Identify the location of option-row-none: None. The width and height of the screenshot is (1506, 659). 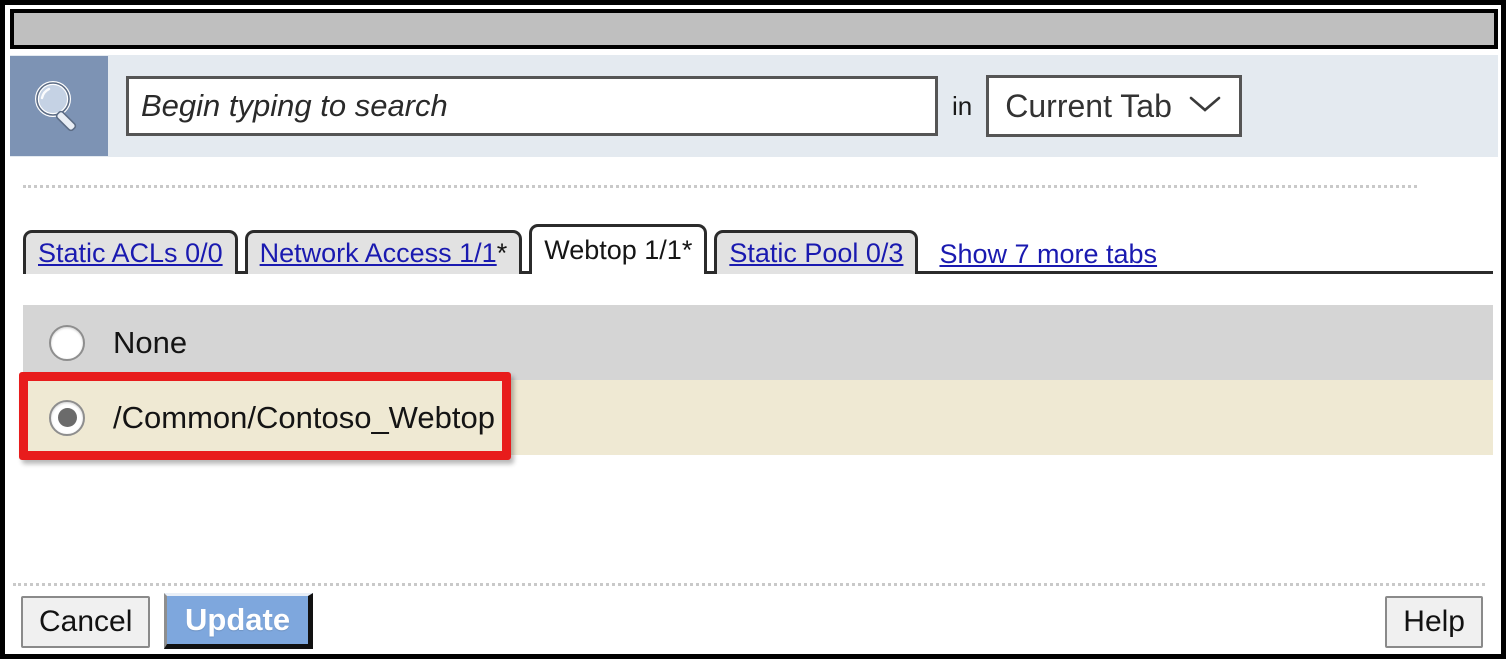
(758, 342).